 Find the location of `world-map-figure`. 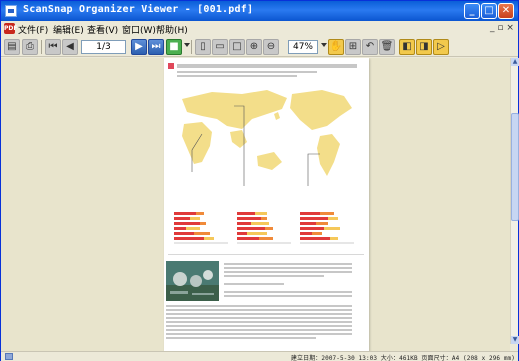

world-map-figure is located at coordinates (267, 138).